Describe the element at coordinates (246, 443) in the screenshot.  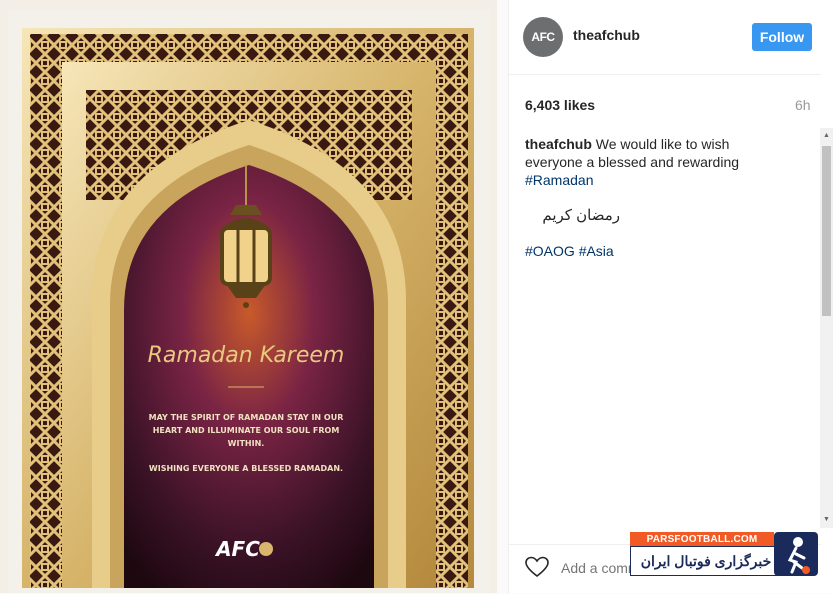
I see `message-line-3: WITHIN.` at that location.